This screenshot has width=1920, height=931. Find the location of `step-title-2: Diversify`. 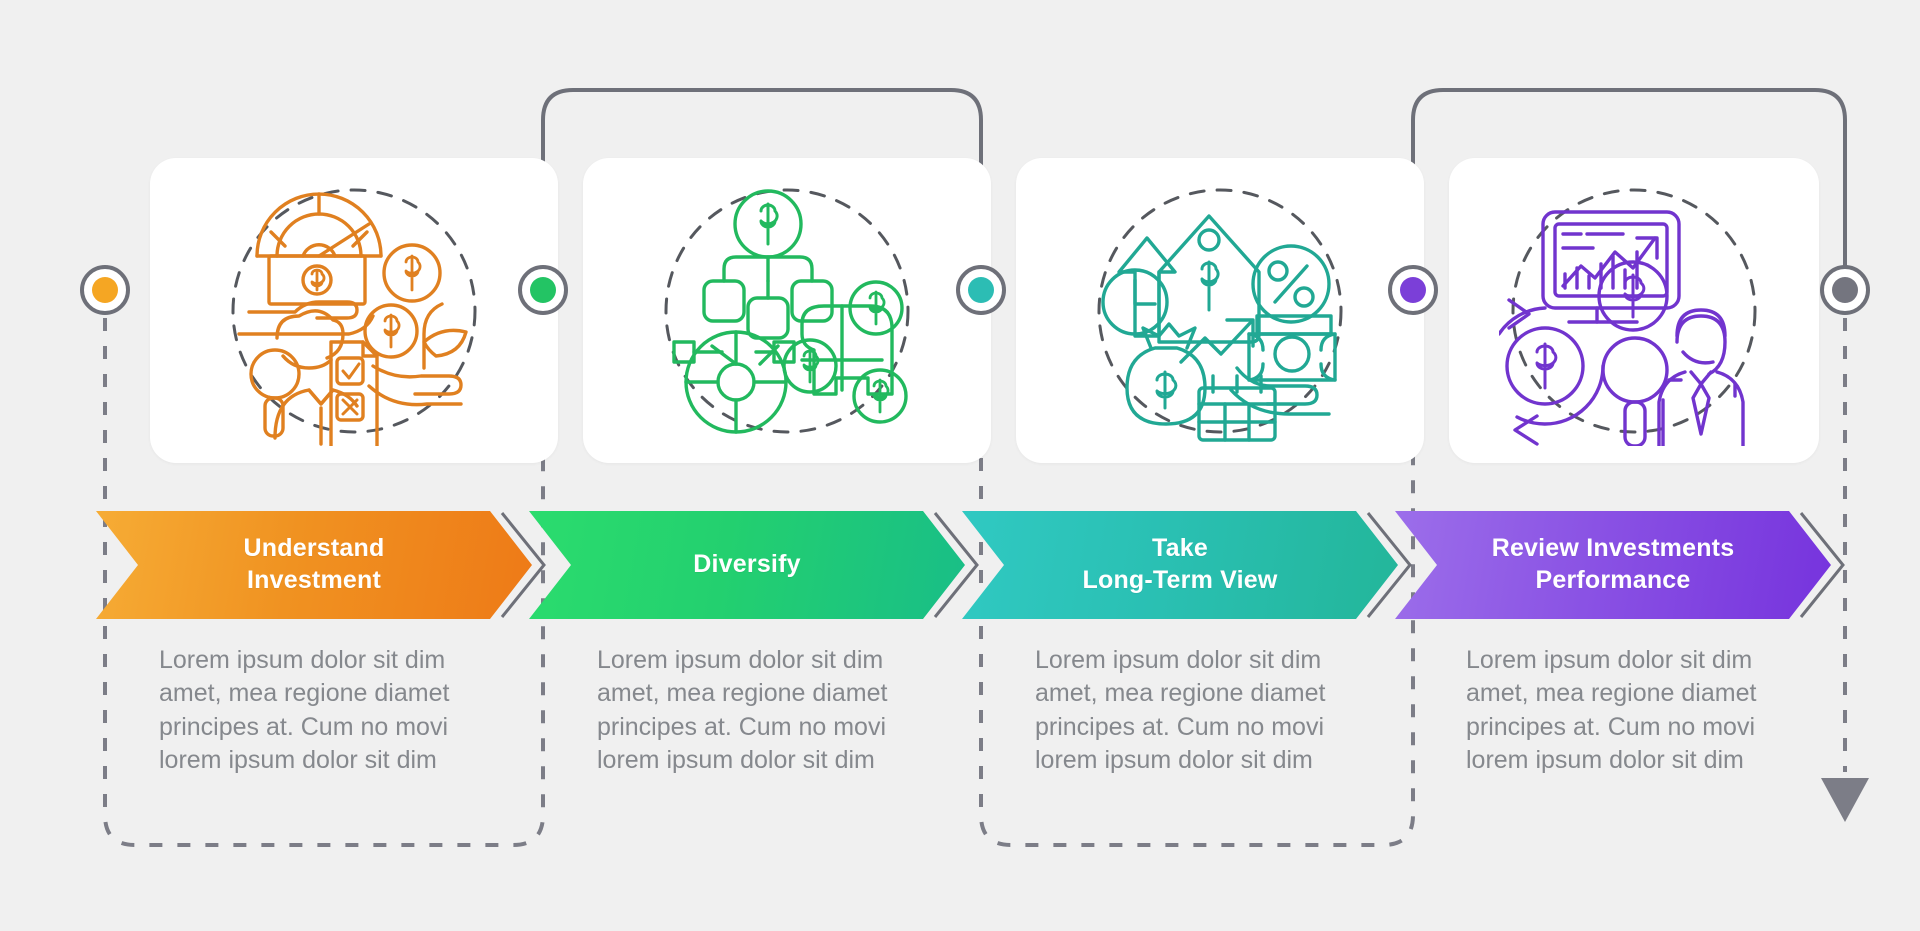

step-title-2: Diversify is located at coordinates (747, 564).